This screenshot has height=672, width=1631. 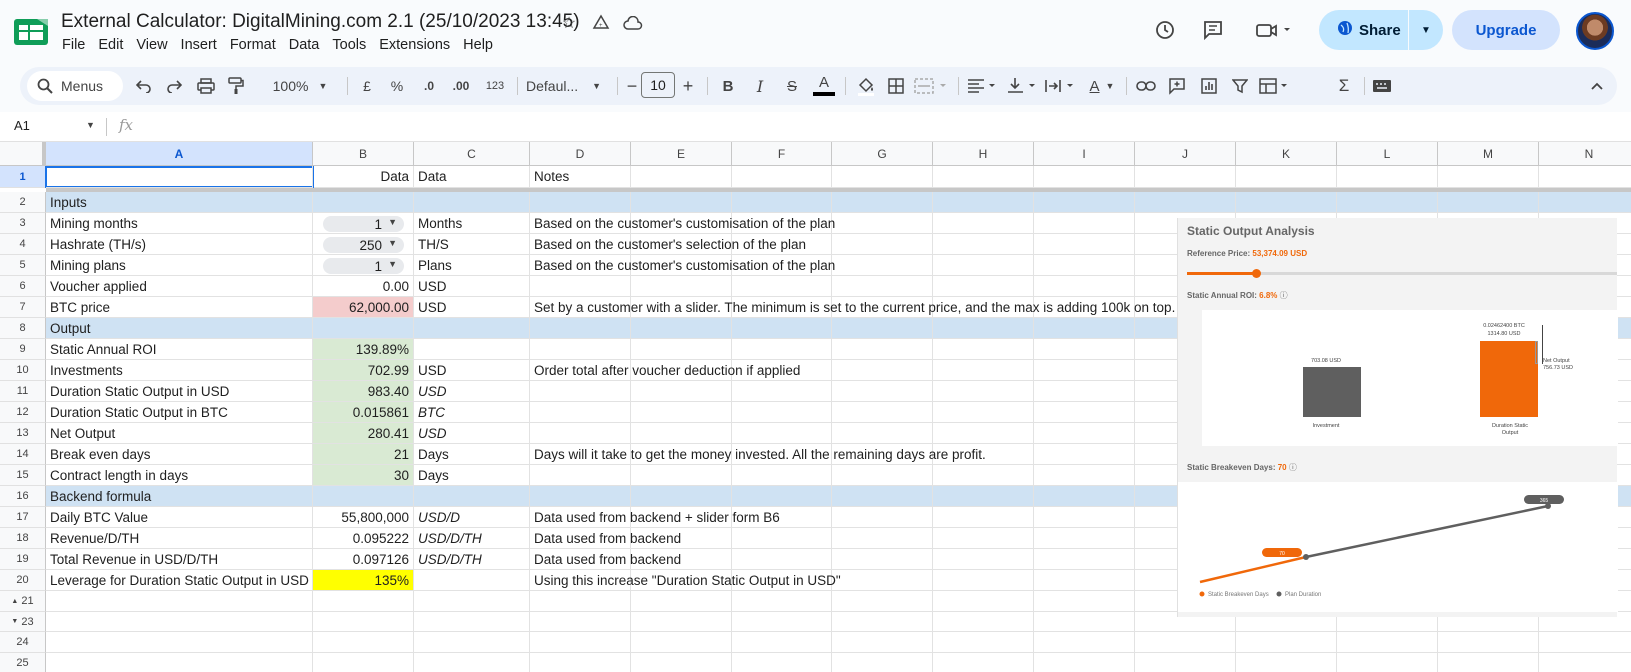 I want to click on cell-i23, so click(x=1084, y=622).